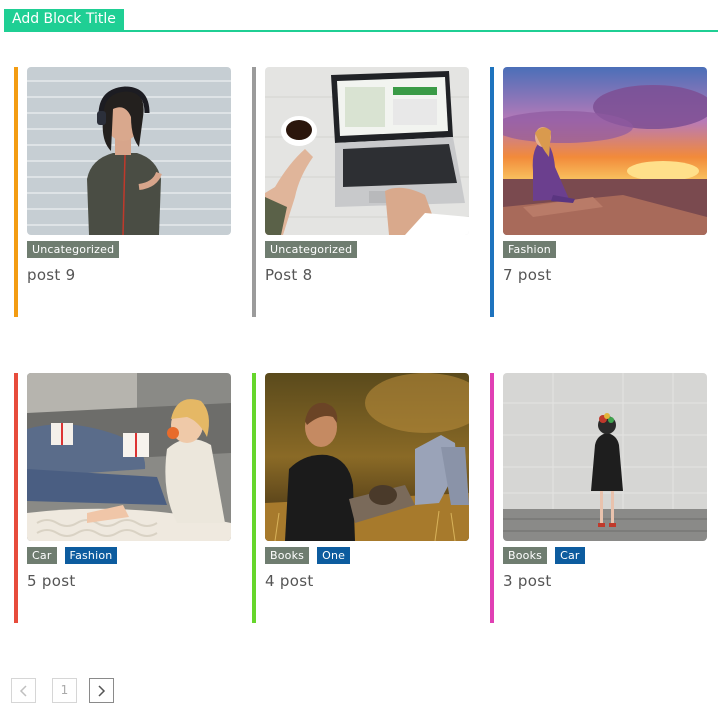 The image size is (725, 712). I want to click on child-gifts-image, so click(129, 457).